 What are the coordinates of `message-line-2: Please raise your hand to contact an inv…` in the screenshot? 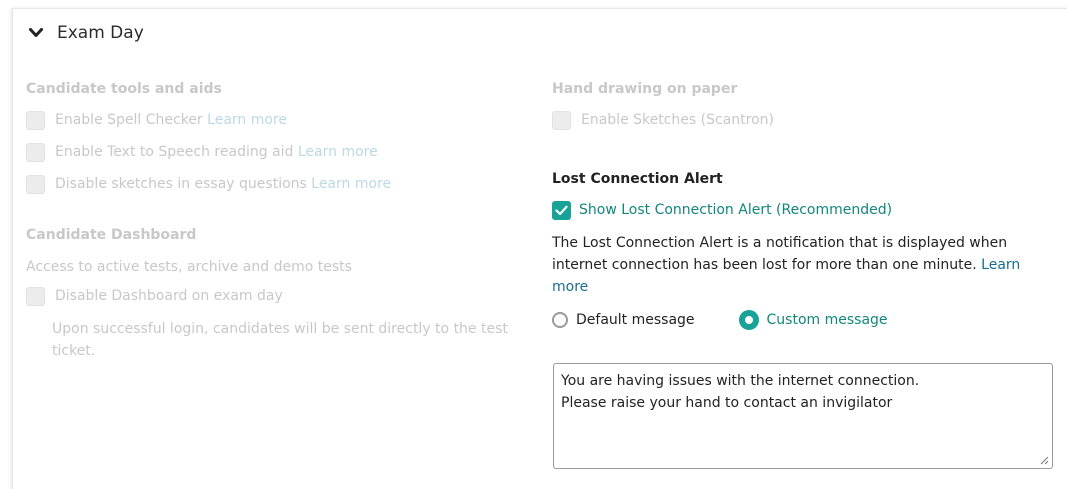 It's located at (727, 403).